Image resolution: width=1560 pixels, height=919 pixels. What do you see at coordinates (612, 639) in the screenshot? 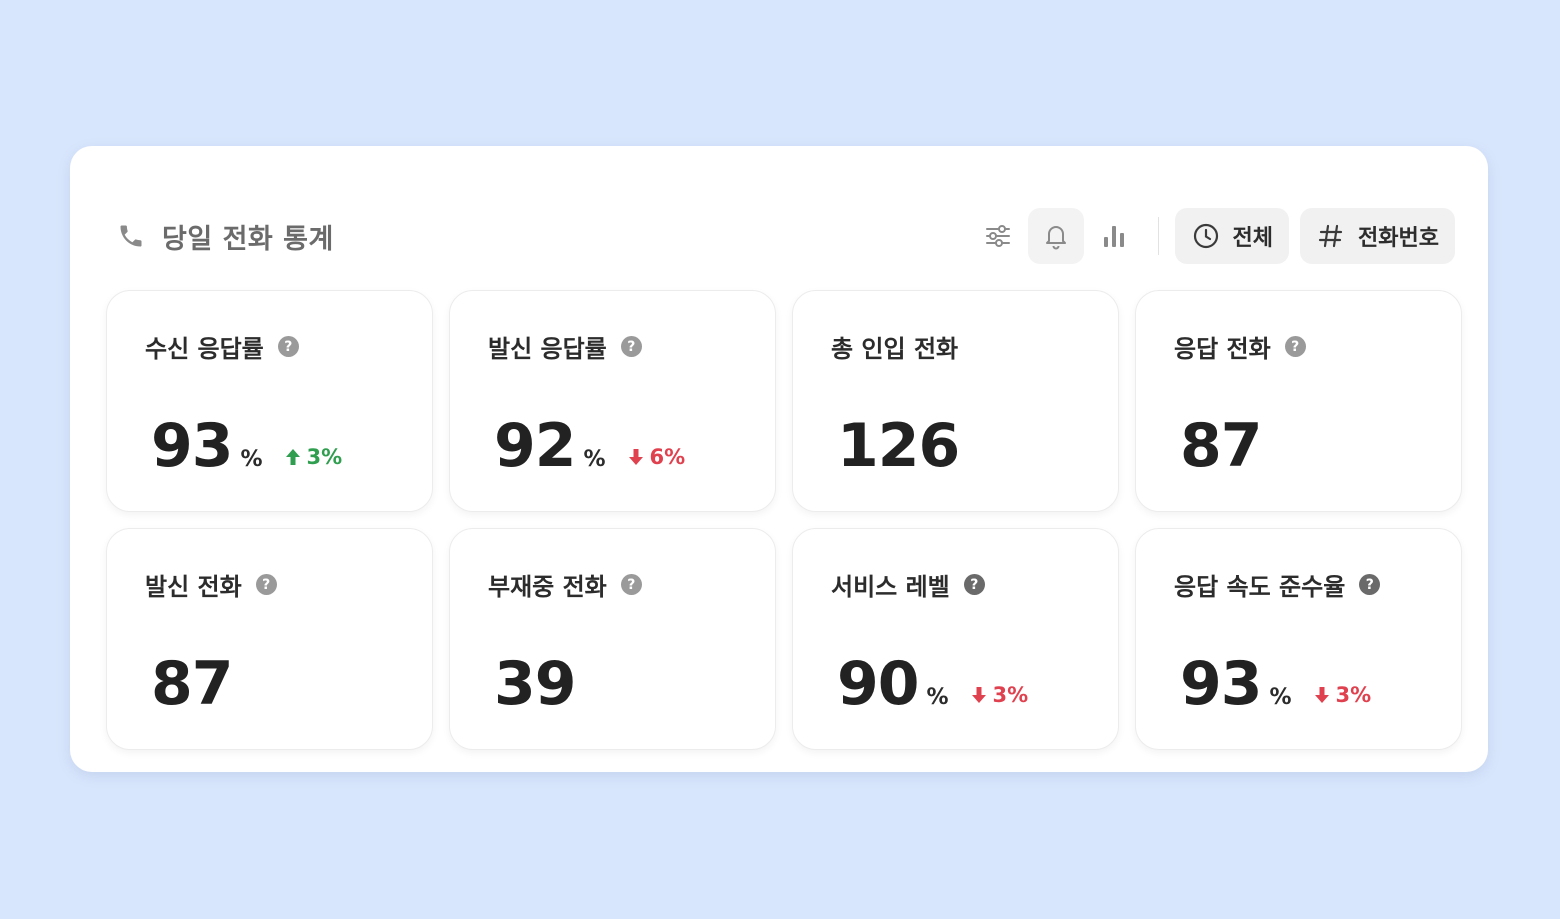
I see `stat-card-missed-calls: 부재중 전화? 39` at bounding box center [612, 639].